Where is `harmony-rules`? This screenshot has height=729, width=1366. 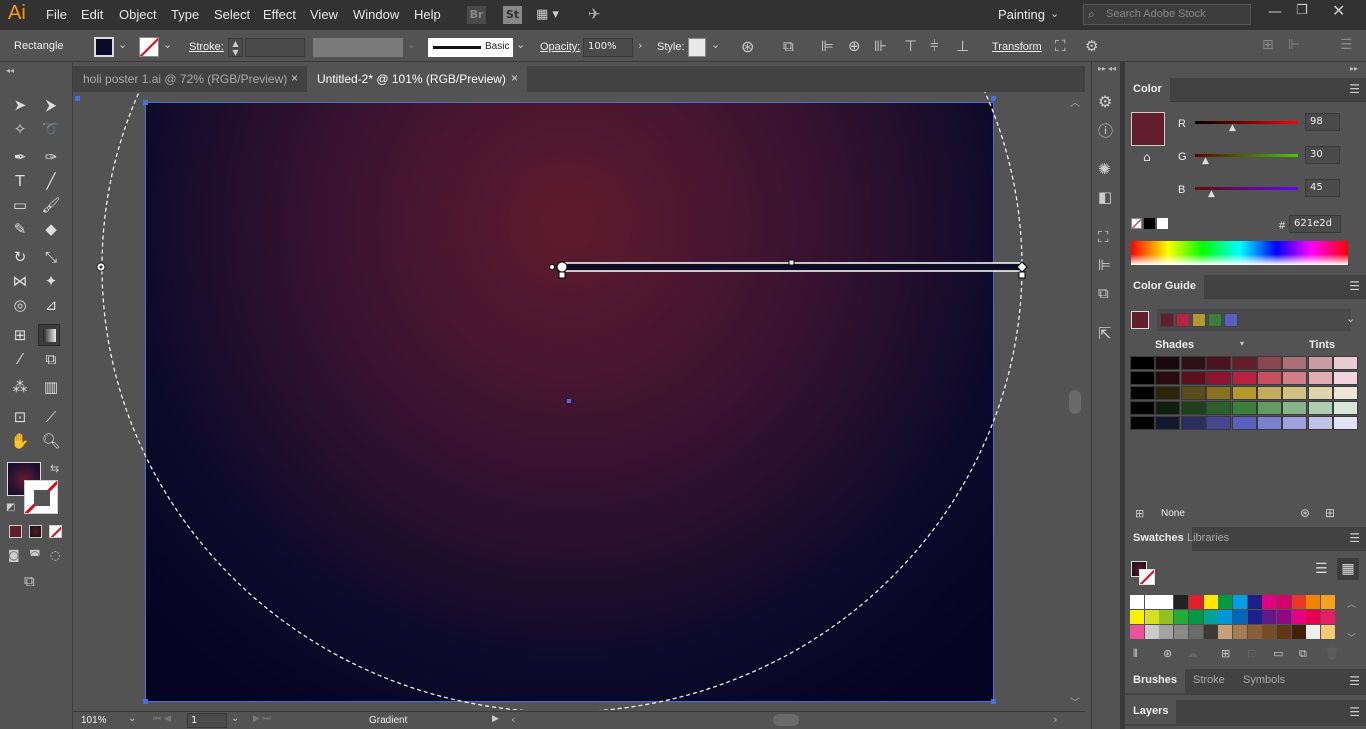 harmony-rules is located at coordinates (1254, 320).